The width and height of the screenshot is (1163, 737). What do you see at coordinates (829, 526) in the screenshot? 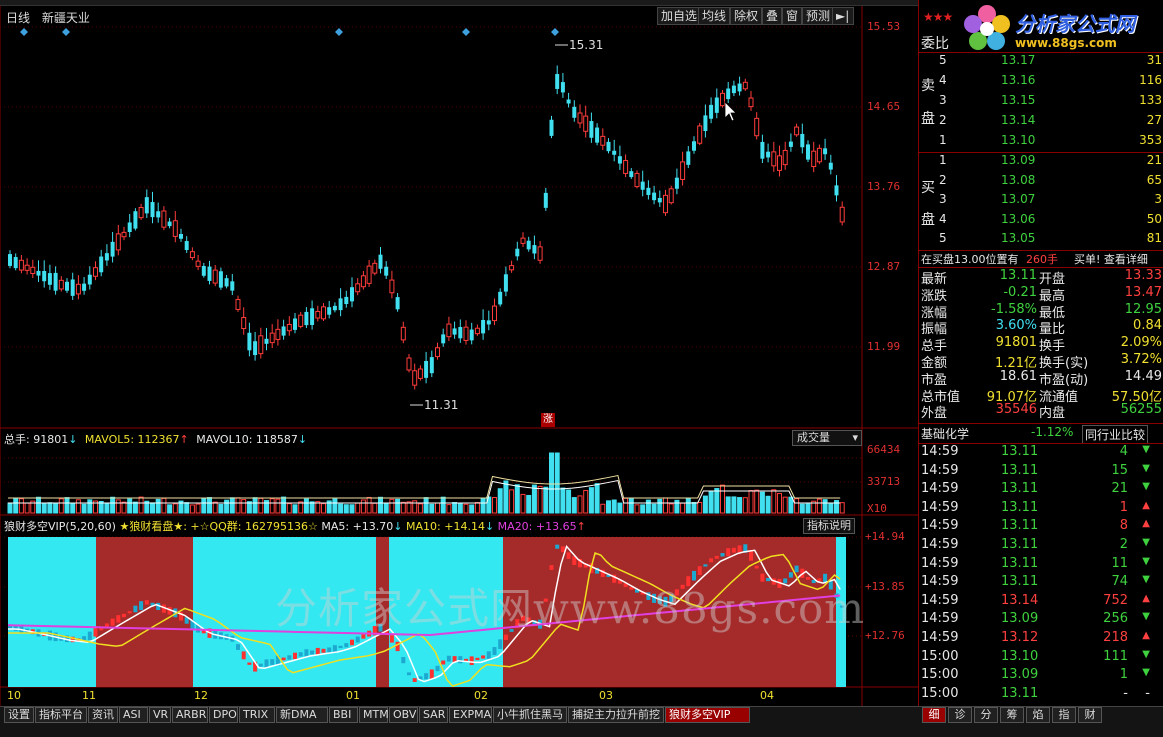
I see `indicator-explain-button: 指标说明` at bounding box center [829, 526].